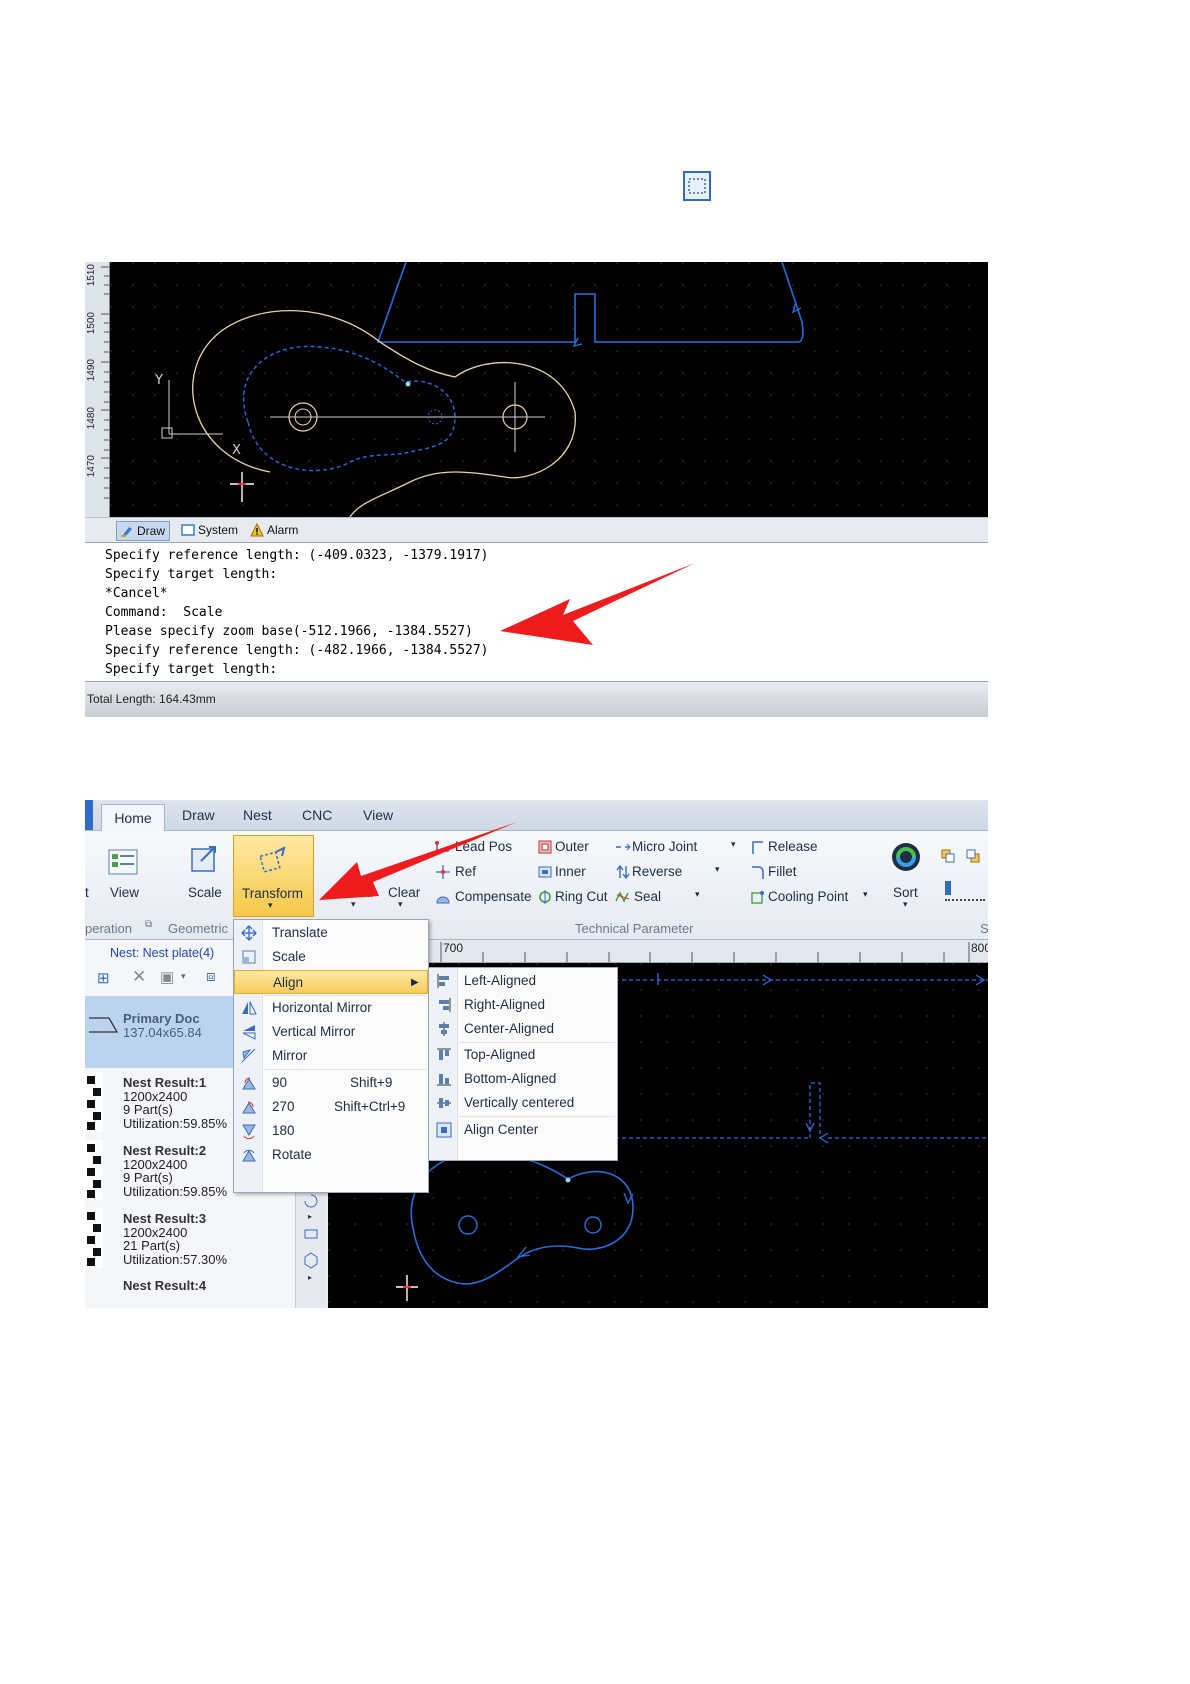 Image resolution: width=1190 pixels, height=1684 pixels. What do you see at coordinates (444, 1080) in the screenshot?
I see `align-bottom-icon` at bounding box center [444, 1080].